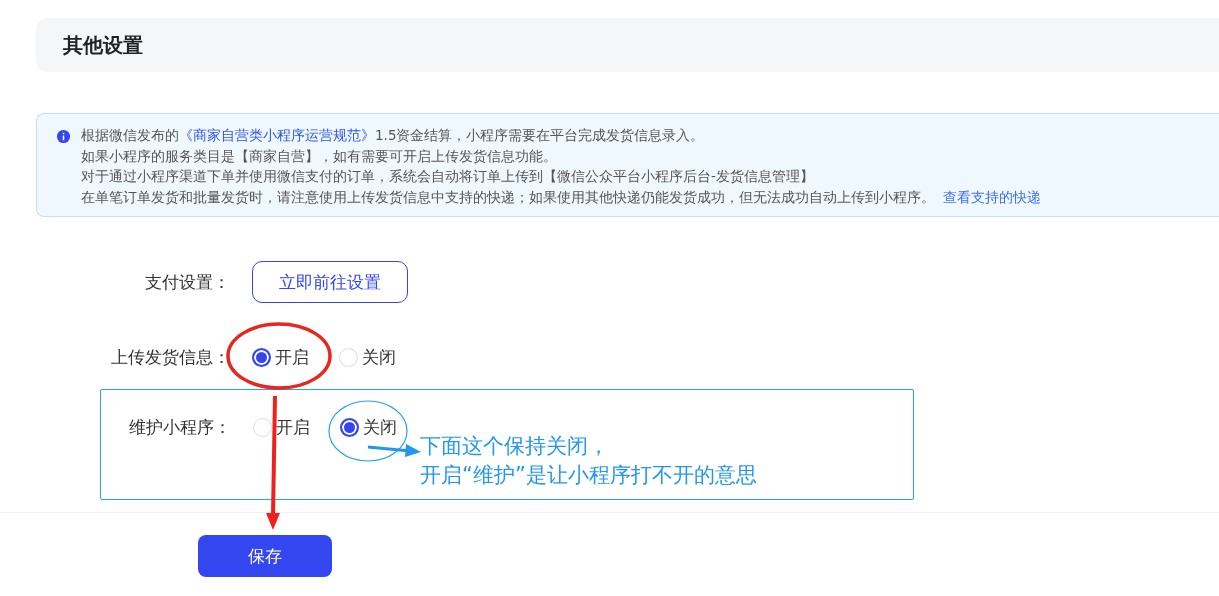  What do you see at coordinates (63, 136) in the screenshot?
I see `info-icon` at bounding box center [63, 136].